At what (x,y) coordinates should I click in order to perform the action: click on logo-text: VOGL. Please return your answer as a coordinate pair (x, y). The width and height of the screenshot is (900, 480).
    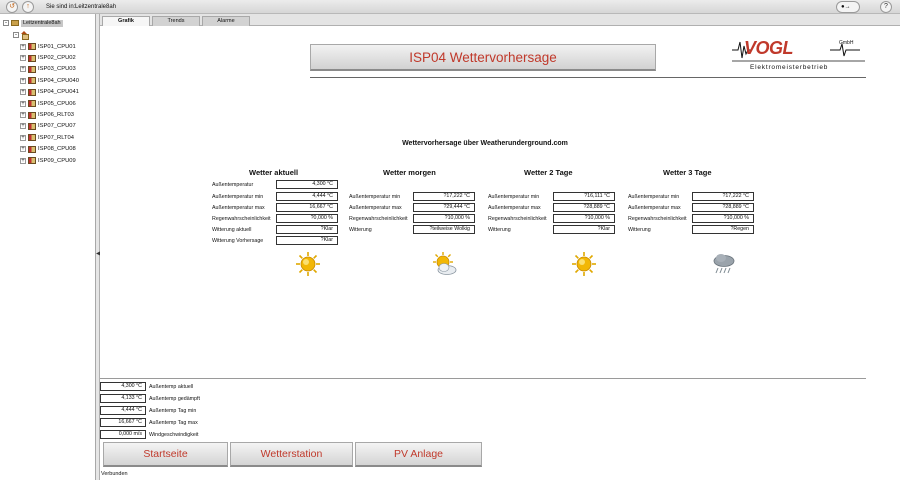
    Looking at the image, I should click on (769, 48).